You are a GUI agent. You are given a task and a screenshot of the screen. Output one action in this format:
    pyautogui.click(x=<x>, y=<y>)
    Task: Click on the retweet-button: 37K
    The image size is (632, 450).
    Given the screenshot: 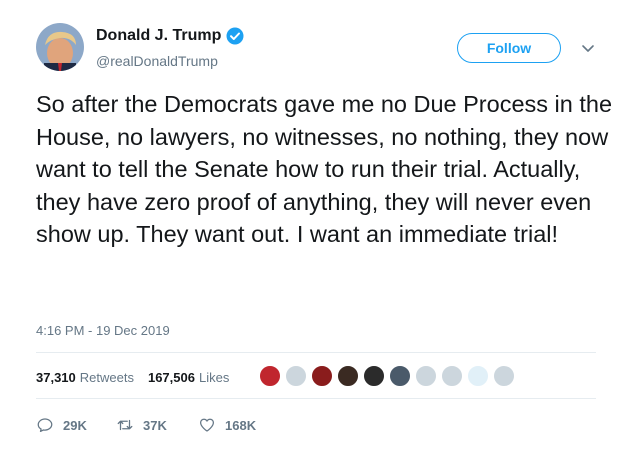 What is the action you would take?
    pyautogui.click(x=157, y=425)
    